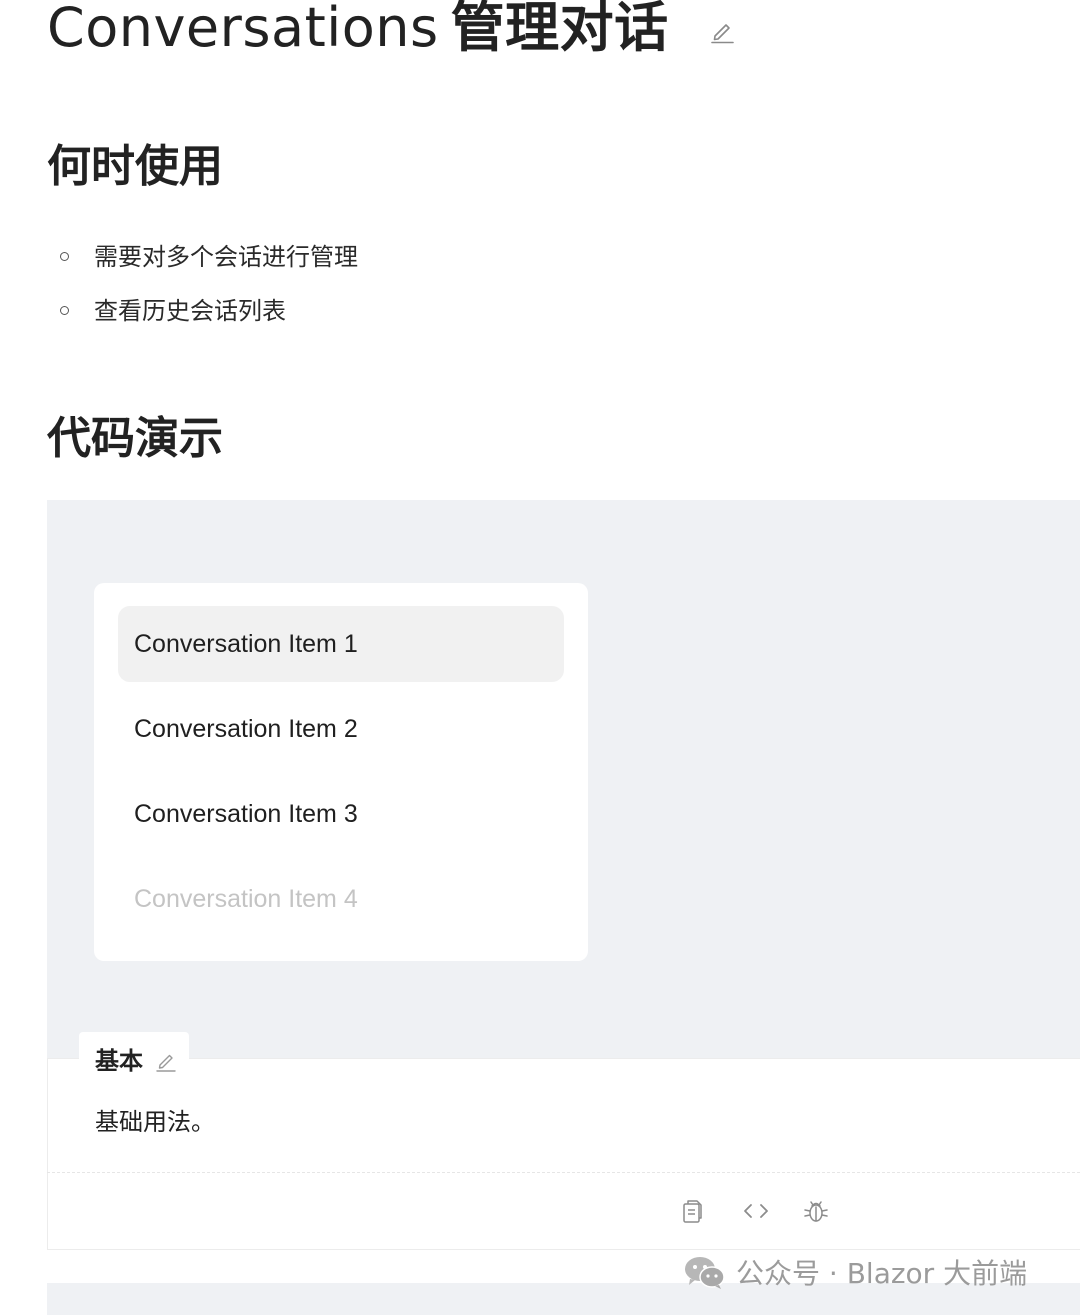 The image size is (1080, 1315). What do you see at coordinates (119, 1061) in the screenshot?
I see `demo-meta-title: 基本` at bounding box center [119, 1061].